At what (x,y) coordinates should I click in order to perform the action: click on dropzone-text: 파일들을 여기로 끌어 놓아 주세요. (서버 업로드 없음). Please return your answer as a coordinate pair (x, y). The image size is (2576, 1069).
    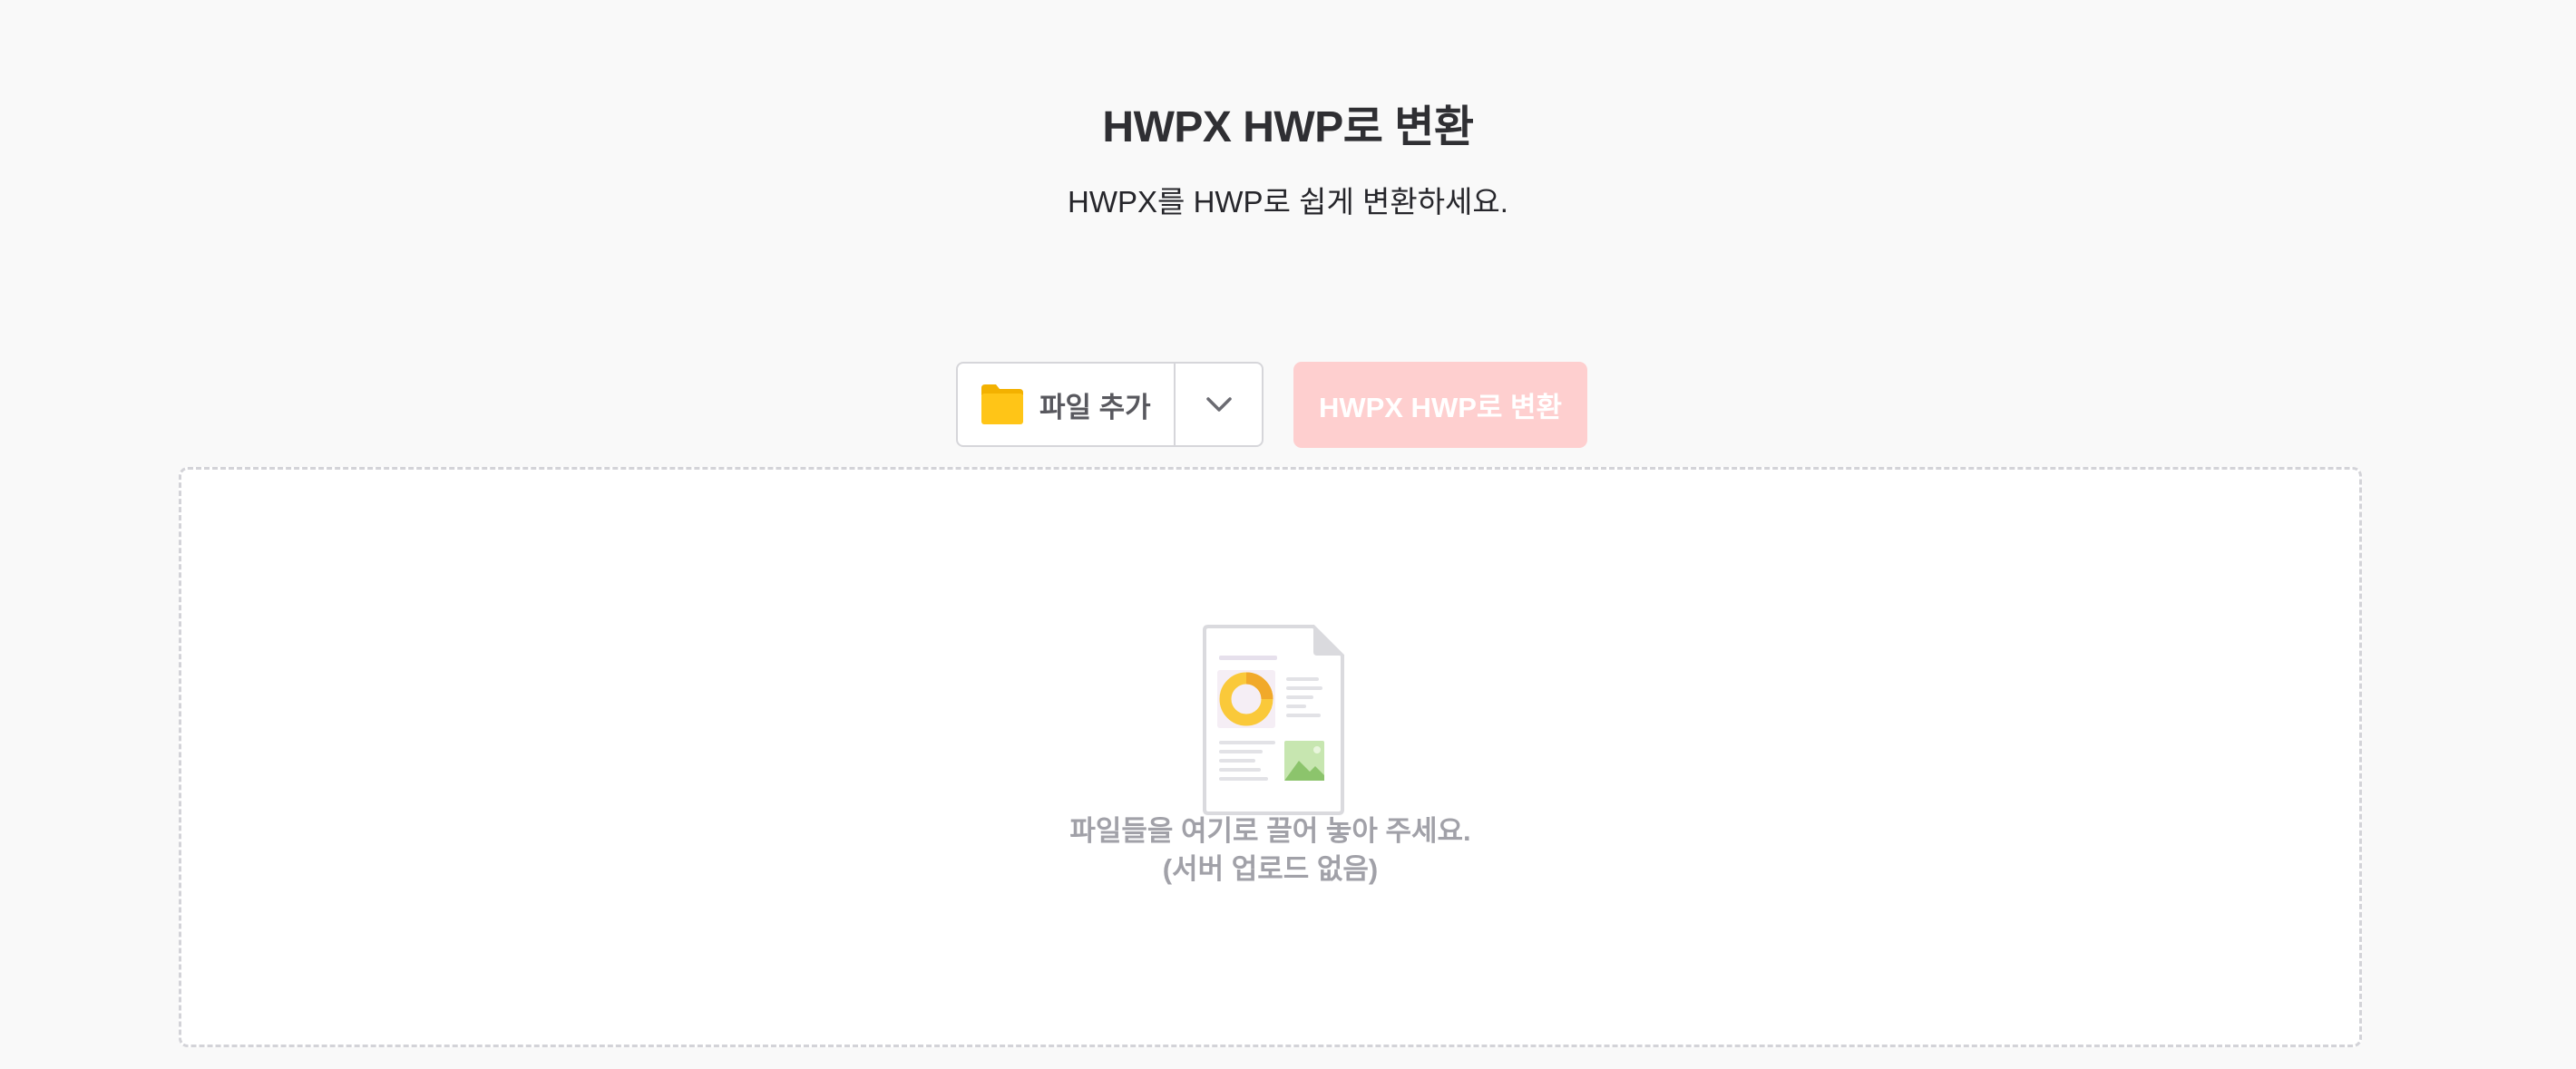
    Looking at the image, I should click on (1270, 851).